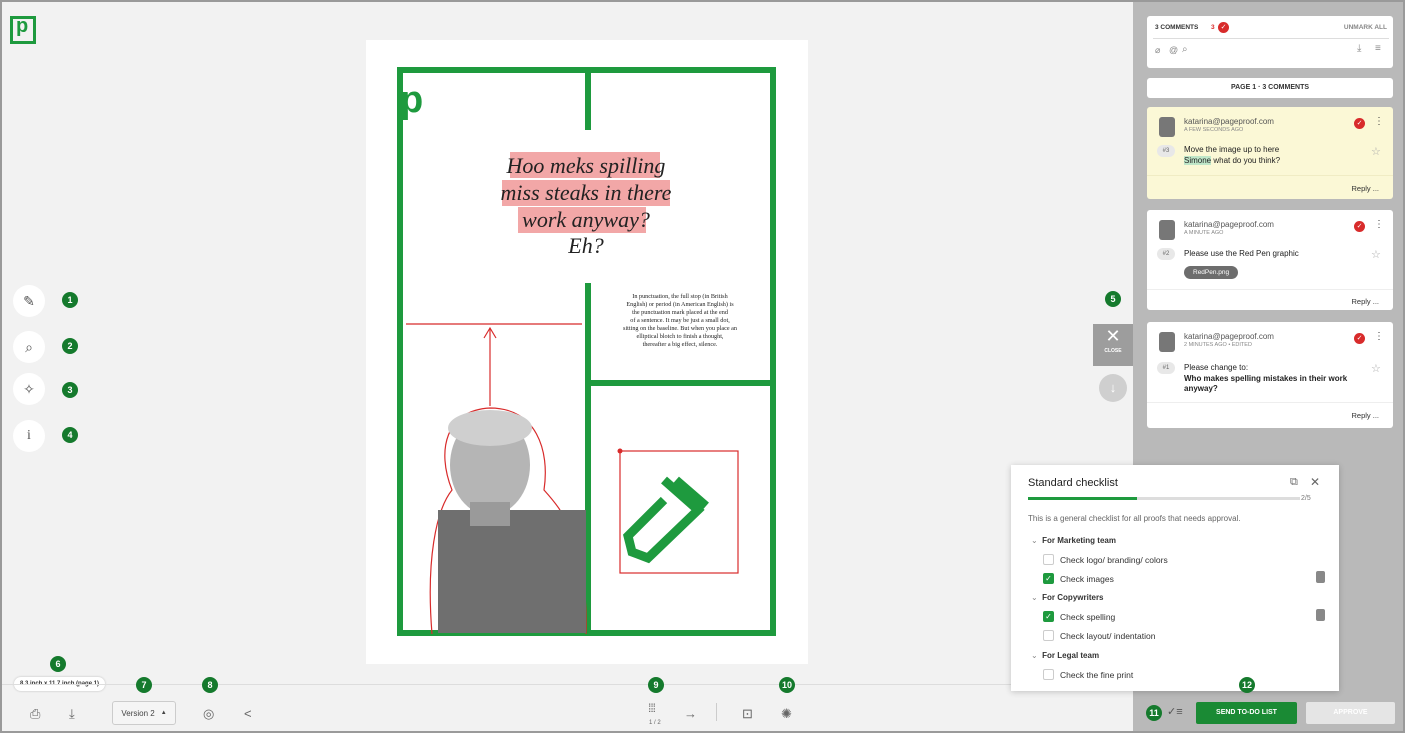 Image resolution: width=1405 pixels, height=733 pixels. Describe the element at coordinates (1065, 655) in the screenshot. I see `section-legal: ⌄ For Legal team` at that location.